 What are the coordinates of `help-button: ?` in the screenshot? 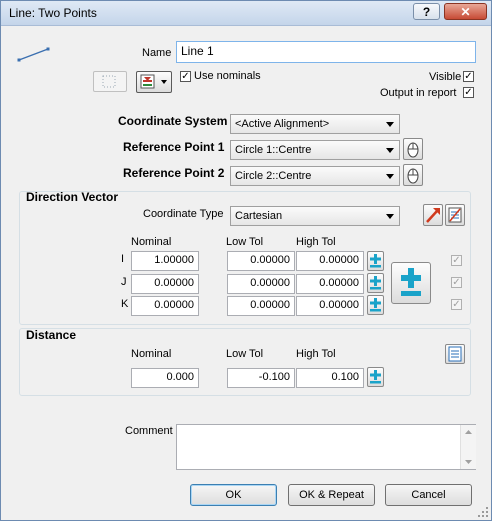 It's located at (426, 11).